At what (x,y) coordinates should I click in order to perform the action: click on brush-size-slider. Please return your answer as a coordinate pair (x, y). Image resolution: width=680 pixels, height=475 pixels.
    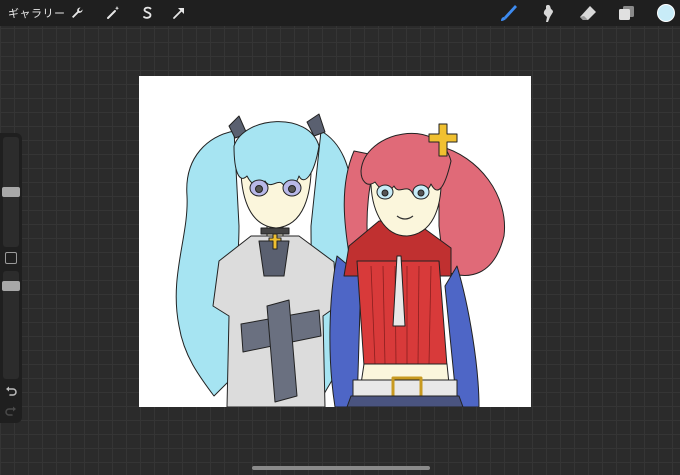
    Looking at the image, I should click on (11, 192).